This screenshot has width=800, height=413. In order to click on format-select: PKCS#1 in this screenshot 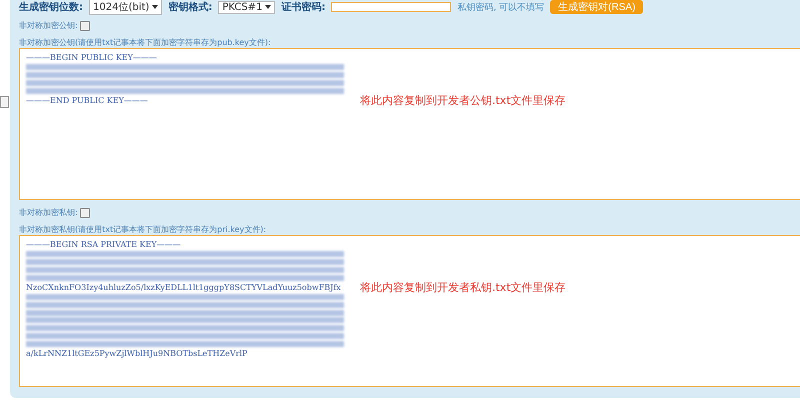, I will do `click(247, 7)`.